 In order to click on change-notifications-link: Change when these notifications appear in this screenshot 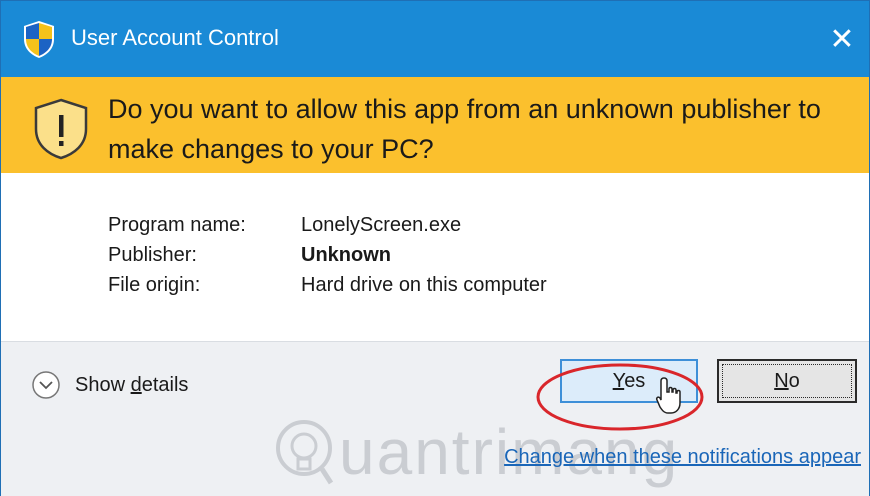, I will do `click(682, 457)`.